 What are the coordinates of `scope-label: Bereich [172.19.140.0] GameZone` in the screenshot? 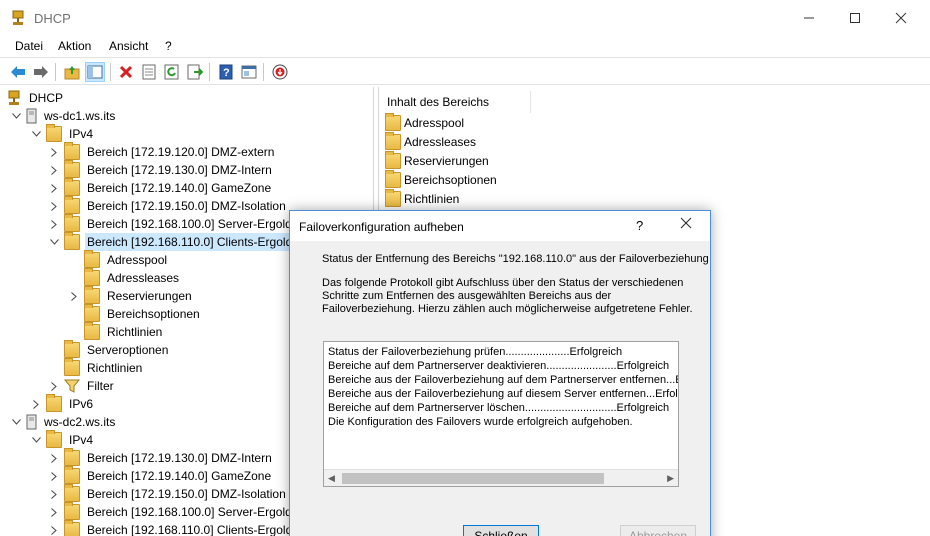 It's located at (179, 188).